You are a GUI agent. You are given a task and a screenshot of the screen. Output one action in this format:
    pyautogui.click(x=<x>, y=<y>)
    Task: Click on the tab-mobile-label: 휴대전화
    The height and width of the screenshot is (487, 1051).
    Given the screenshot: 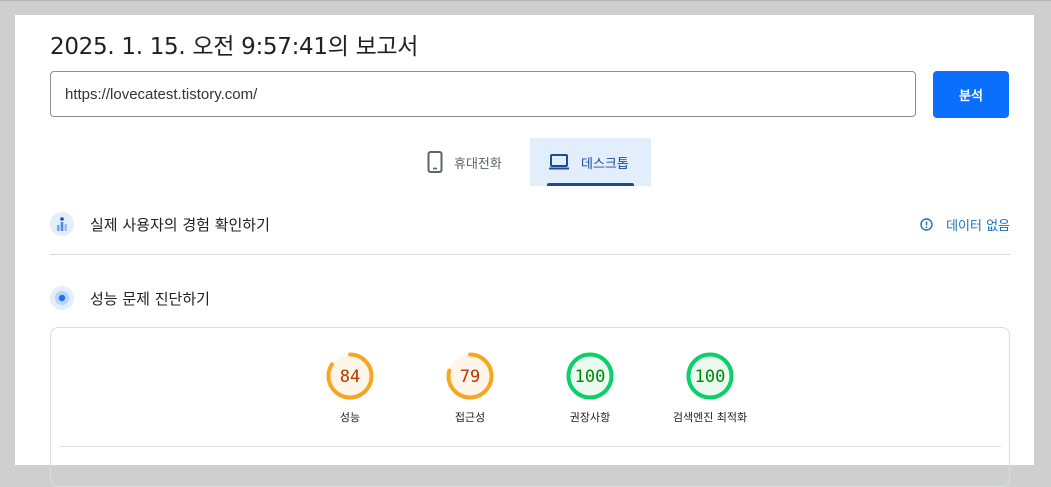 What is the action you would take?
    pyautogui.click(x=478, y=164)
    